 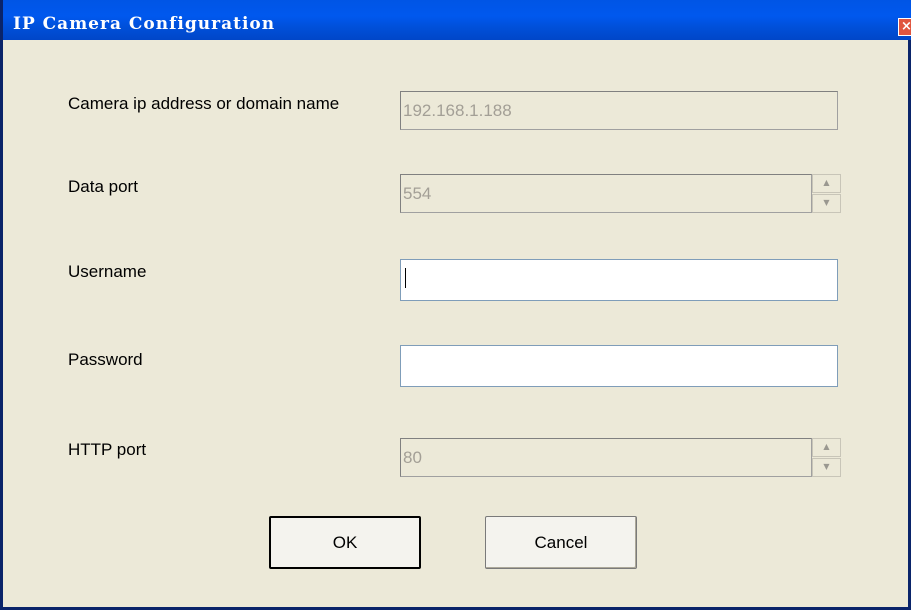 What do you see at coordinates (826, 467) in the screenshot?
I see `http-port-down-icon: ▼` at bounding box center [826, 467].